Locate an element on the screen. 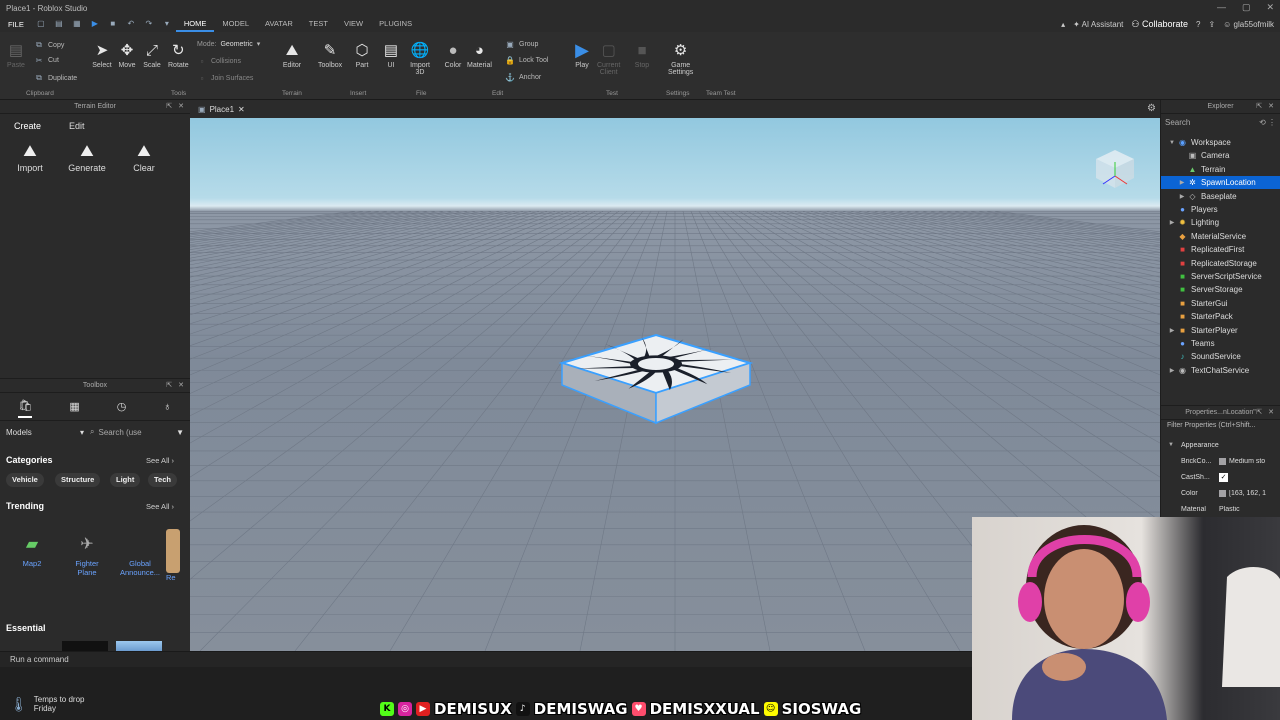 The image size is (1280, 720). toolbox-search: ⌕ Search (use is located at coordinates (130, 432).